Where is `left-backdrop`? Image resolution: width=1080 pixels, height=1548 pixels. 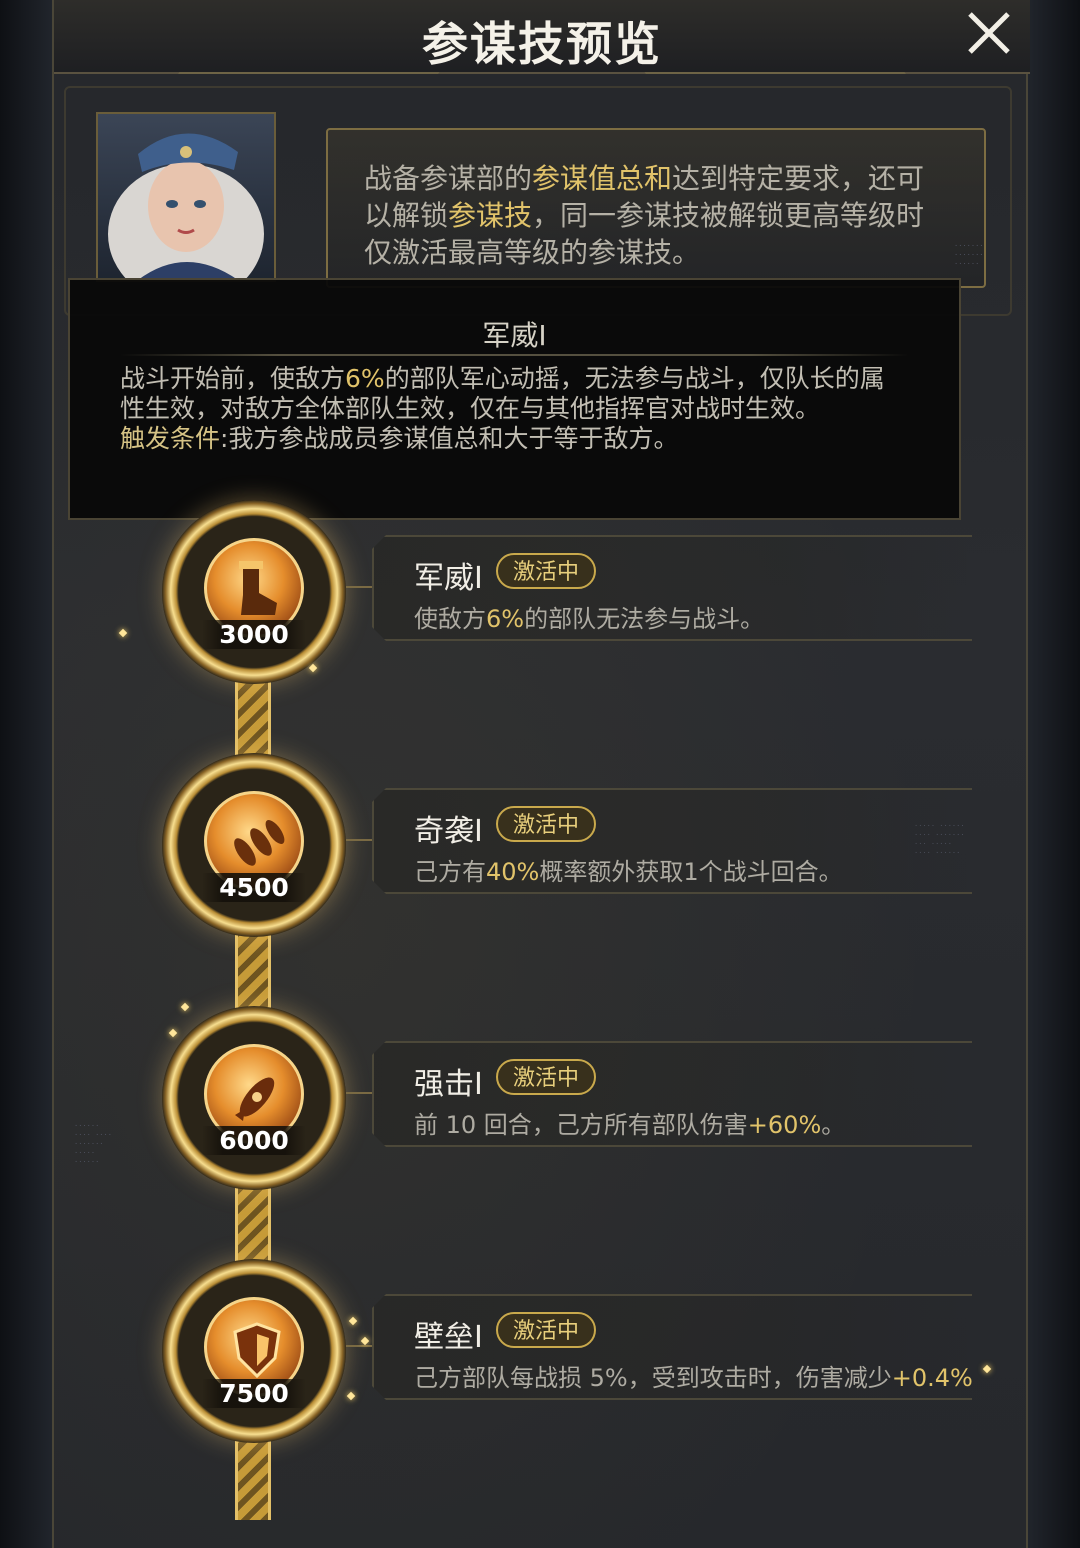
left-backdrop is located at coordinates (27, 774).